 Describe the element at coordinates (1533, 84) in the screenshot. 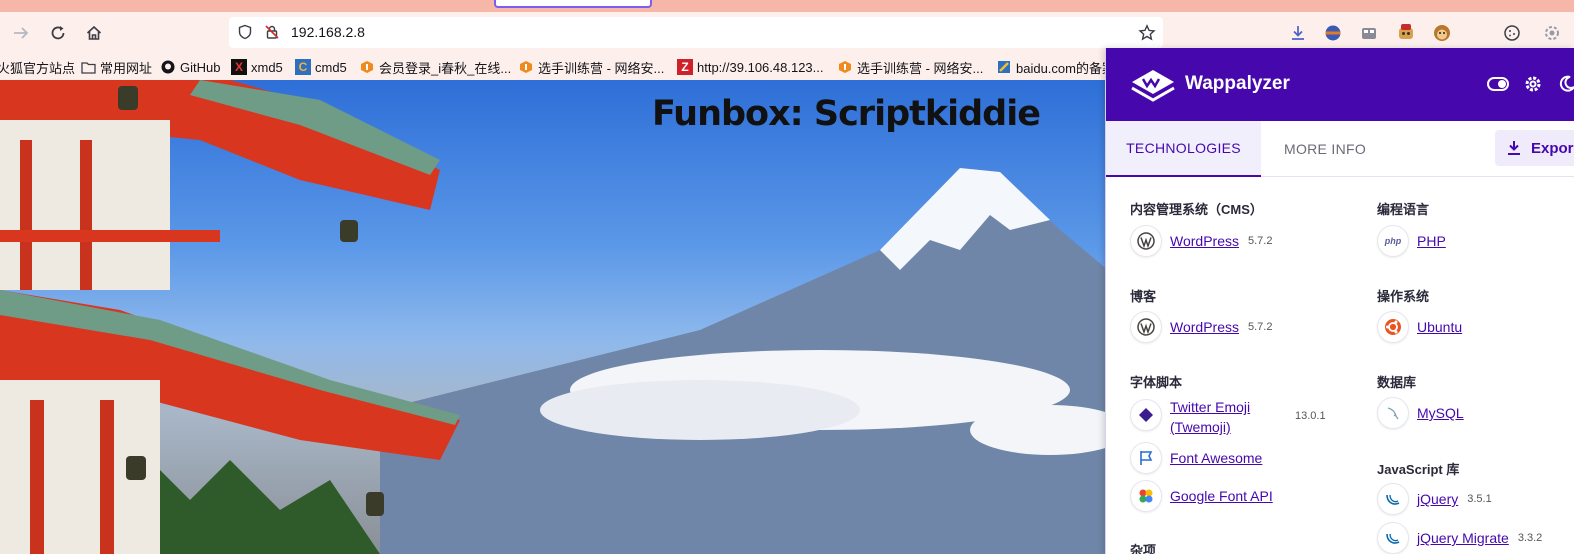

I see `settings-gear-icon` at that location.